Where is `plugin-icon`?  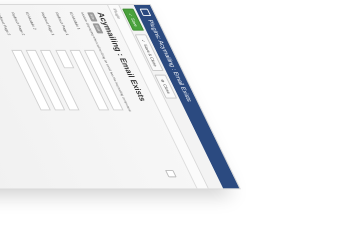 plugin-icon is located at coordinates (145, 12).